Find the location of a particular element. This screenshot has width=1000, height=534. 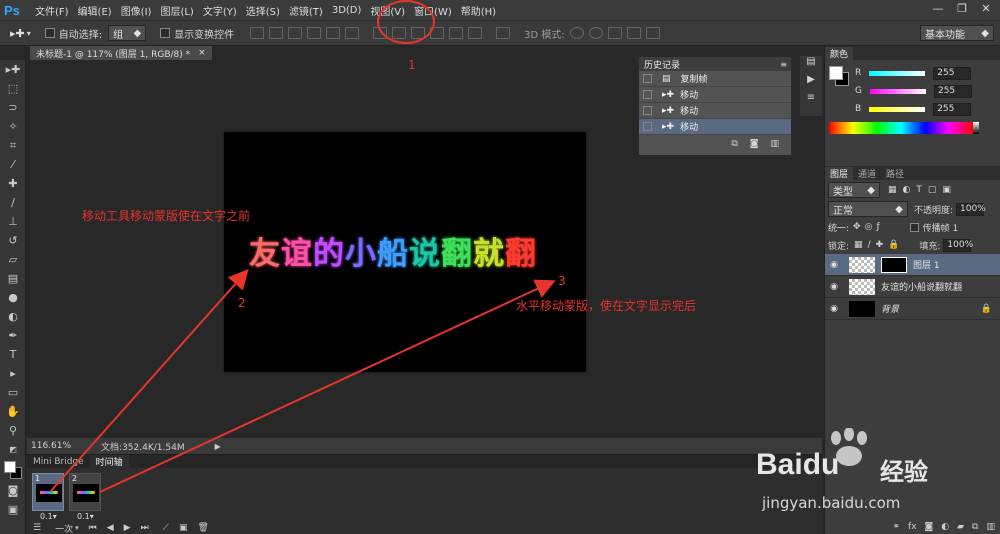

foreground-color-swatch is located at coordinates (10, 467).